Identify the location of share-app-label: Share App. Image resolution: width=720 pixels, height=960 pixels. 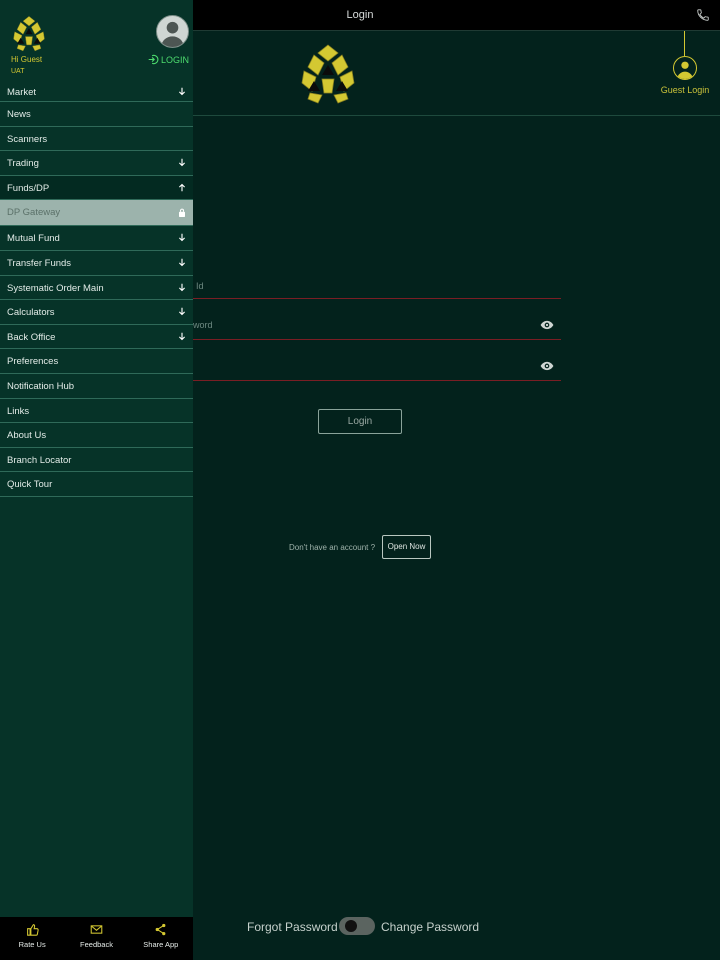
(161, 944).